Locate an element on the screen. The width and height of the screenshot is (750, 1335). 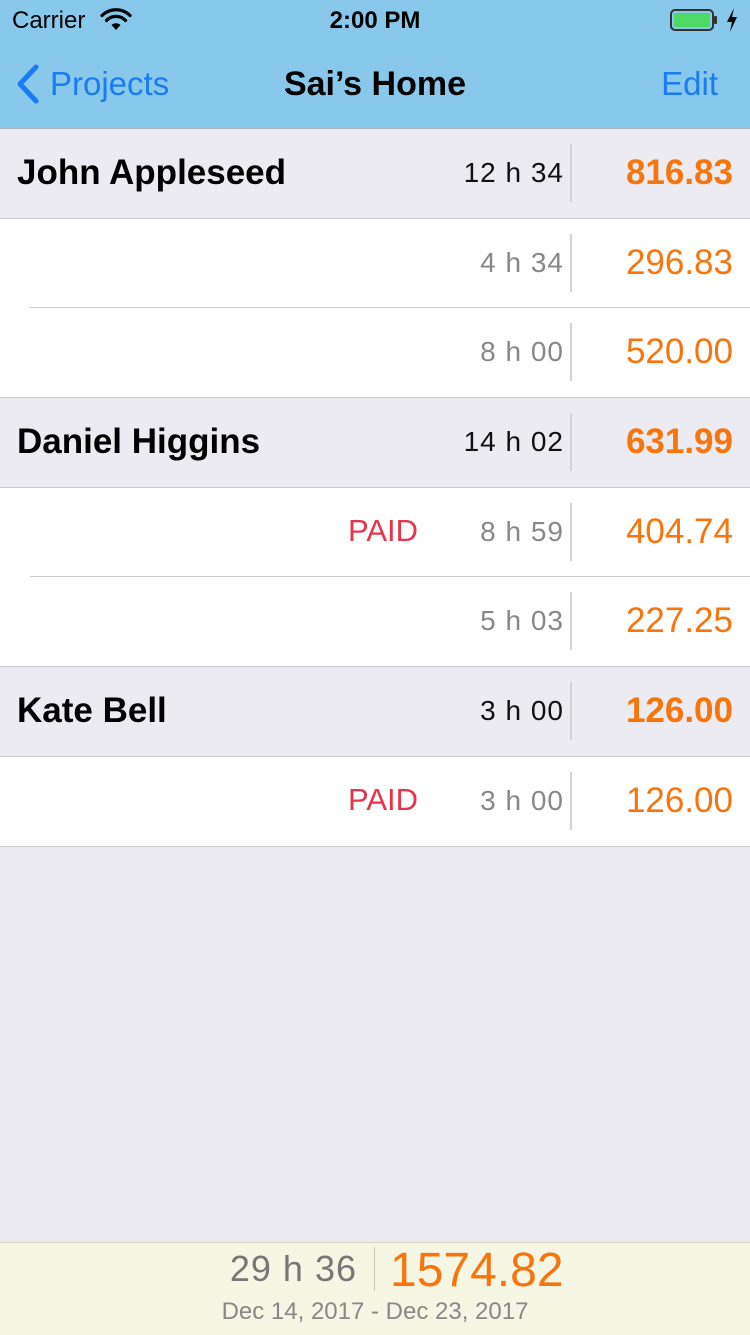
session-amount: 520.00 is located at coordinates (679, 351).